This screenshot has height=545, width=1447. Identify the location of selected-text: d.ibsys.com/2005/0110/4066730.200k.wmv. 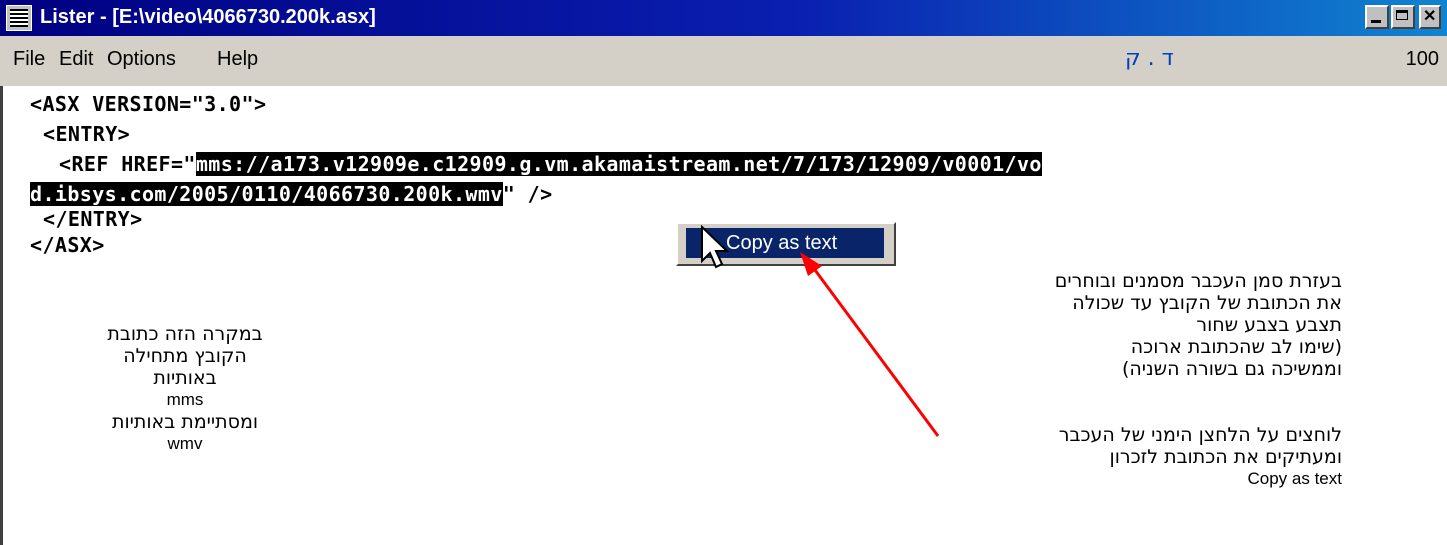
(266, 194).